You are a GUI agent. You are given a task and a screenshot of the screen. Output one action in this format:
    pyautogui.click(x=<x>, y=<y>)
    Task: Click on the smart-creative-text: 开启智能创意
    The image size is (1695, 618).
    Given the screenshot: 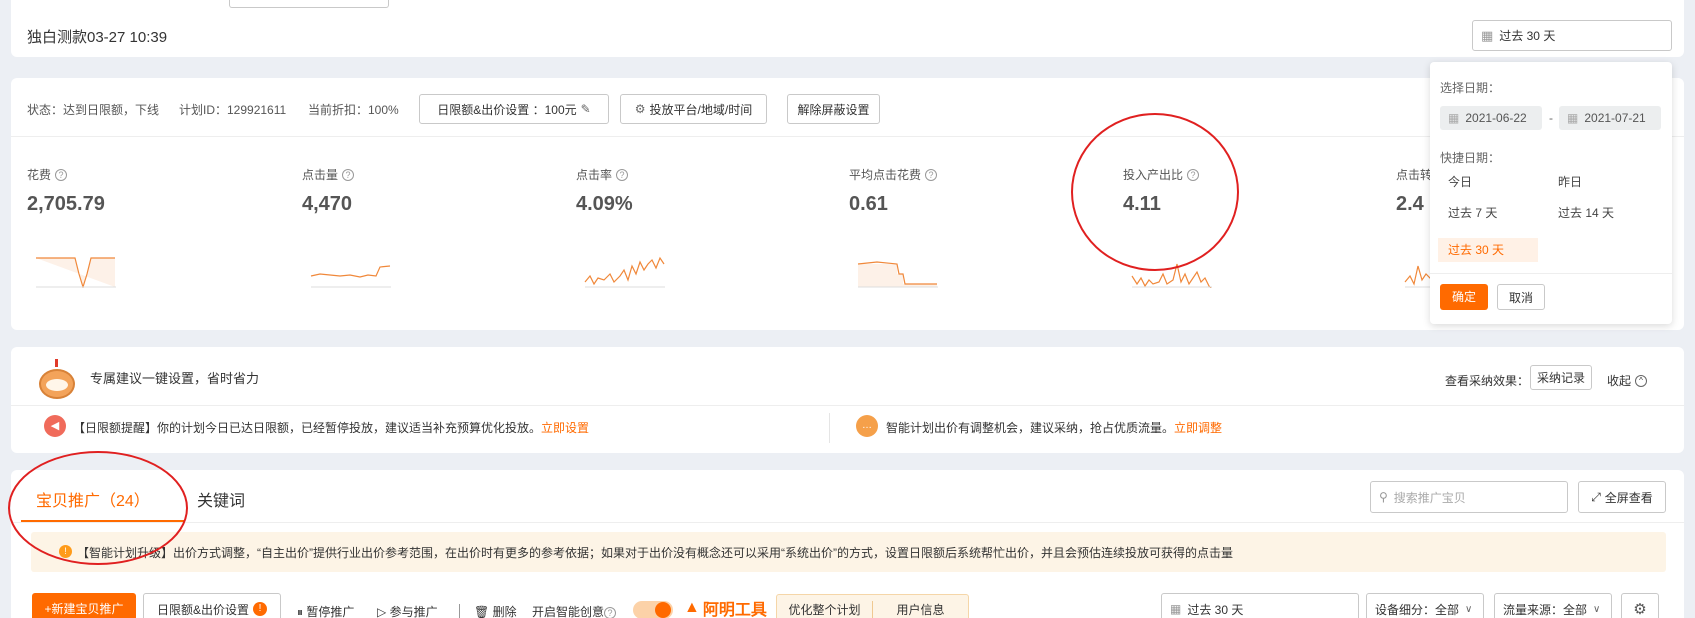 What is the action you would take?
    pyautogui.click(x=568, y=611)
    